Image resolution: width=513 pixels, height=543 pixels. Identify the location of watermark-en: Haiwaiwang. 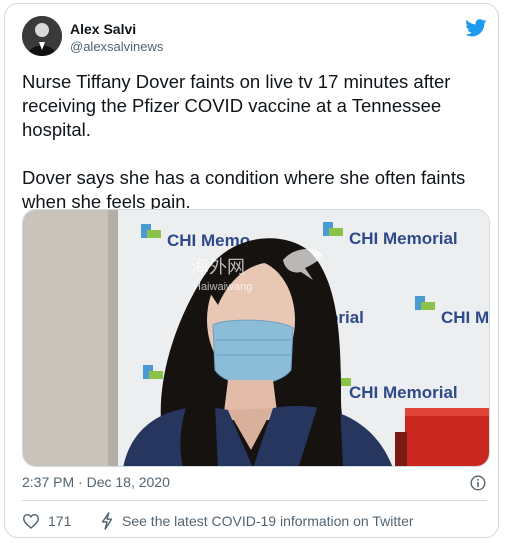
(222, 287).